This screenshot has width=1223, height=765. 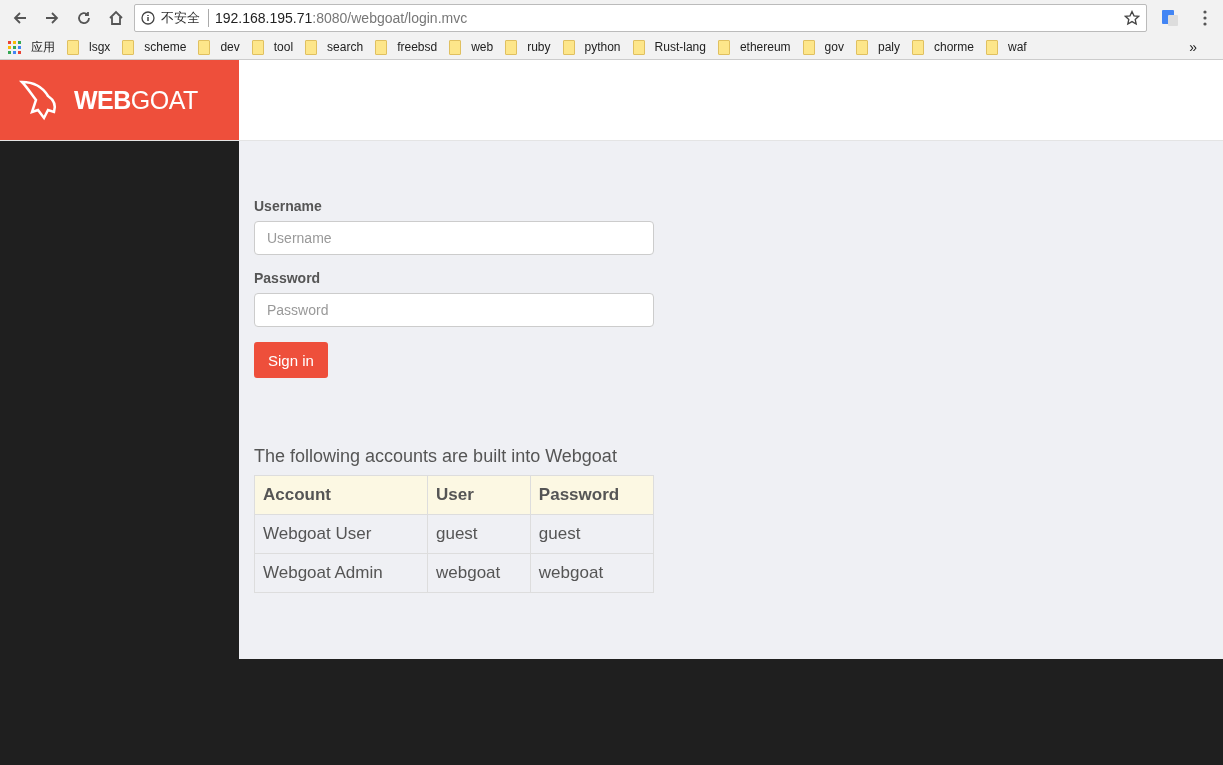 I want to click on url-text: 192.168.195.71:8080/webgoat/login.mvc, so click(x=342, y=17).